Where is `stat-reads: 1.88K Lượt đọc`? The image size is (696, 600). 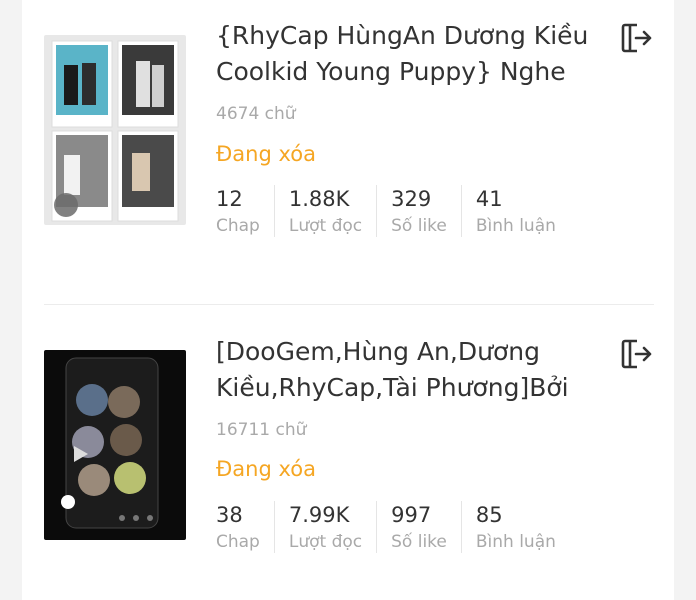
stat-reads: 1.88K Lượt đọc is located at coordinates (333, 211).